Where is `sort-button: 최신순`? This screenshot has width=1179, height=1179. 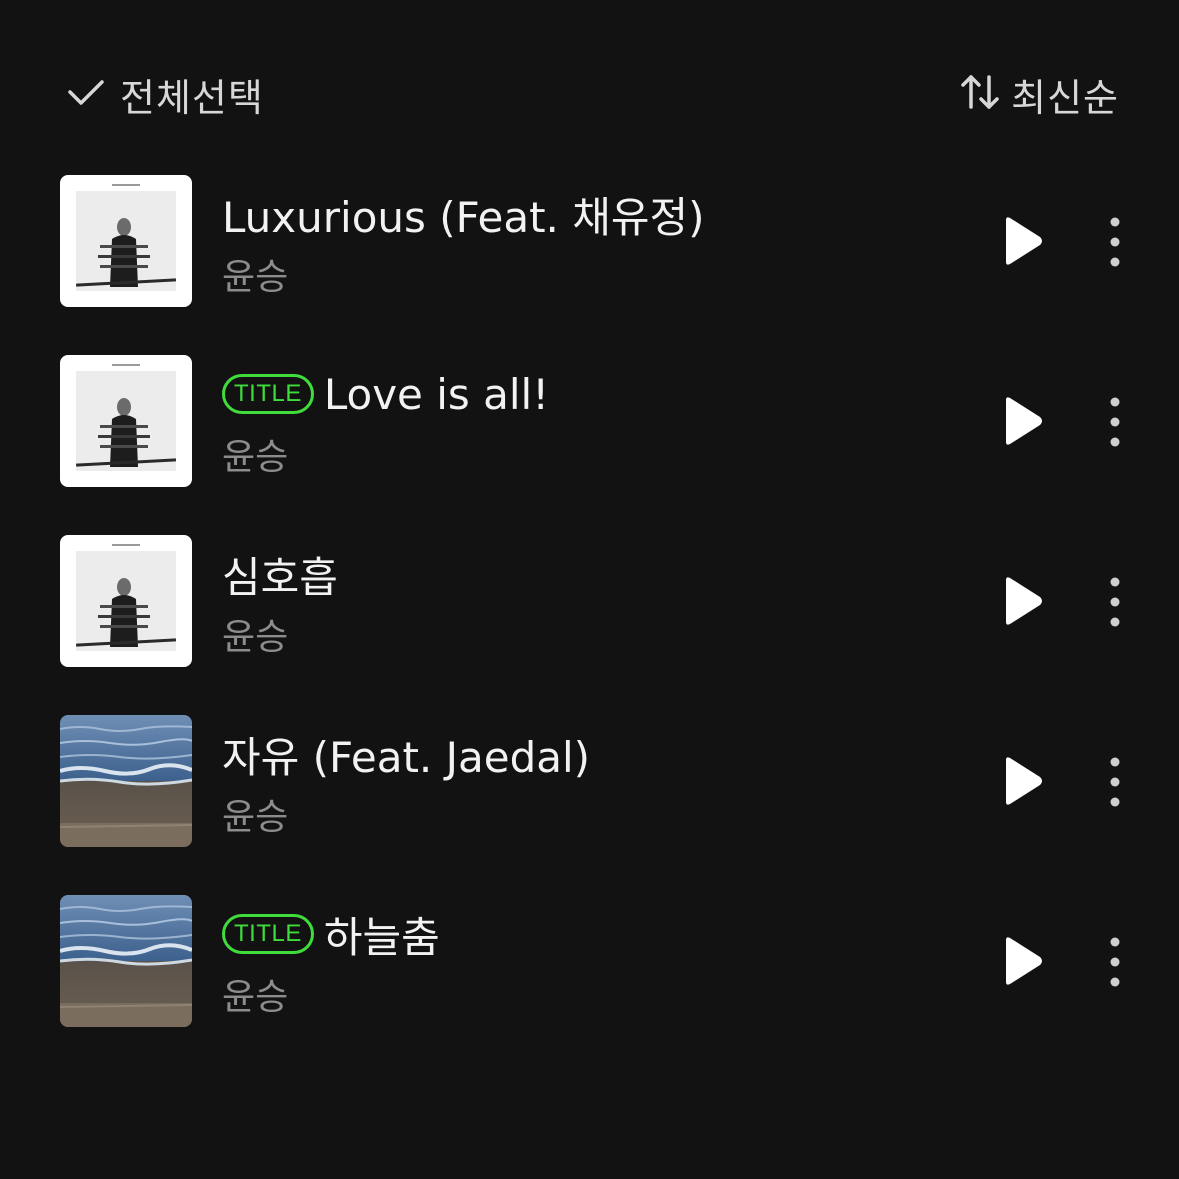 sort-button: 최신순 is located at coordinates (1038, 94).